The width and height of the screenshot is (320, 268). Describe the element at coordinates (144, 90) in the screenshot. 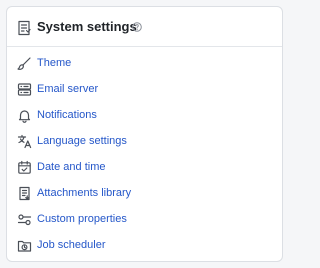

I see `settings-item-email-server: Email server` at that location.